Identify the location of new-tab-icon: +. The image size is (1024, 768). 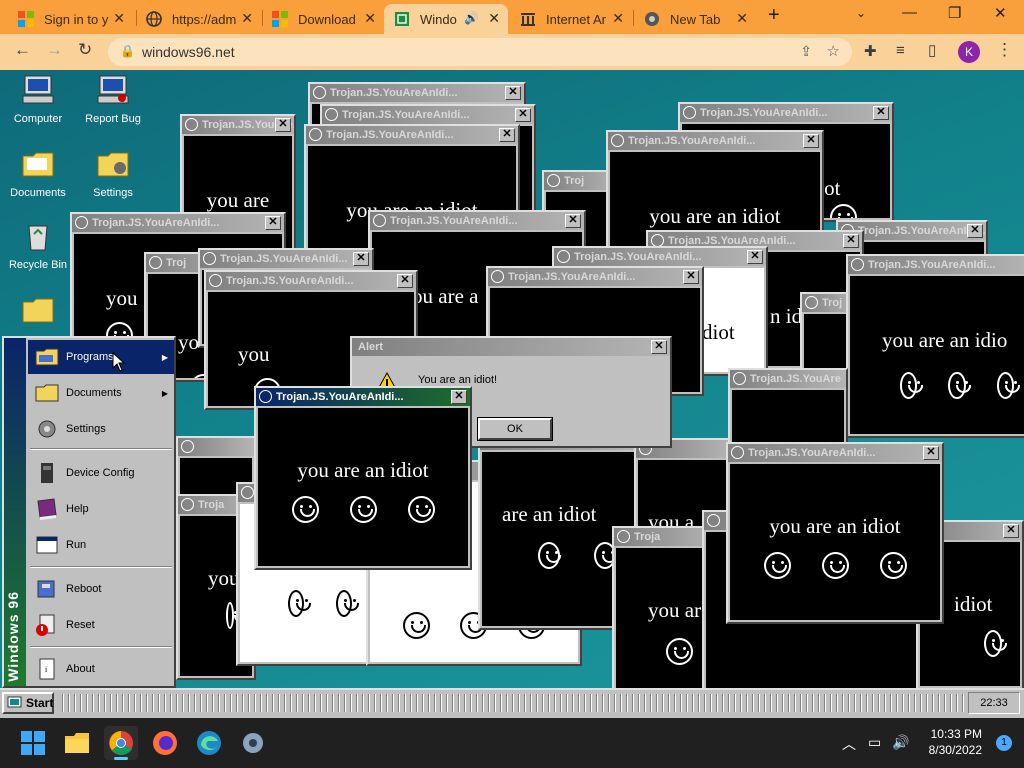
(774, 15).